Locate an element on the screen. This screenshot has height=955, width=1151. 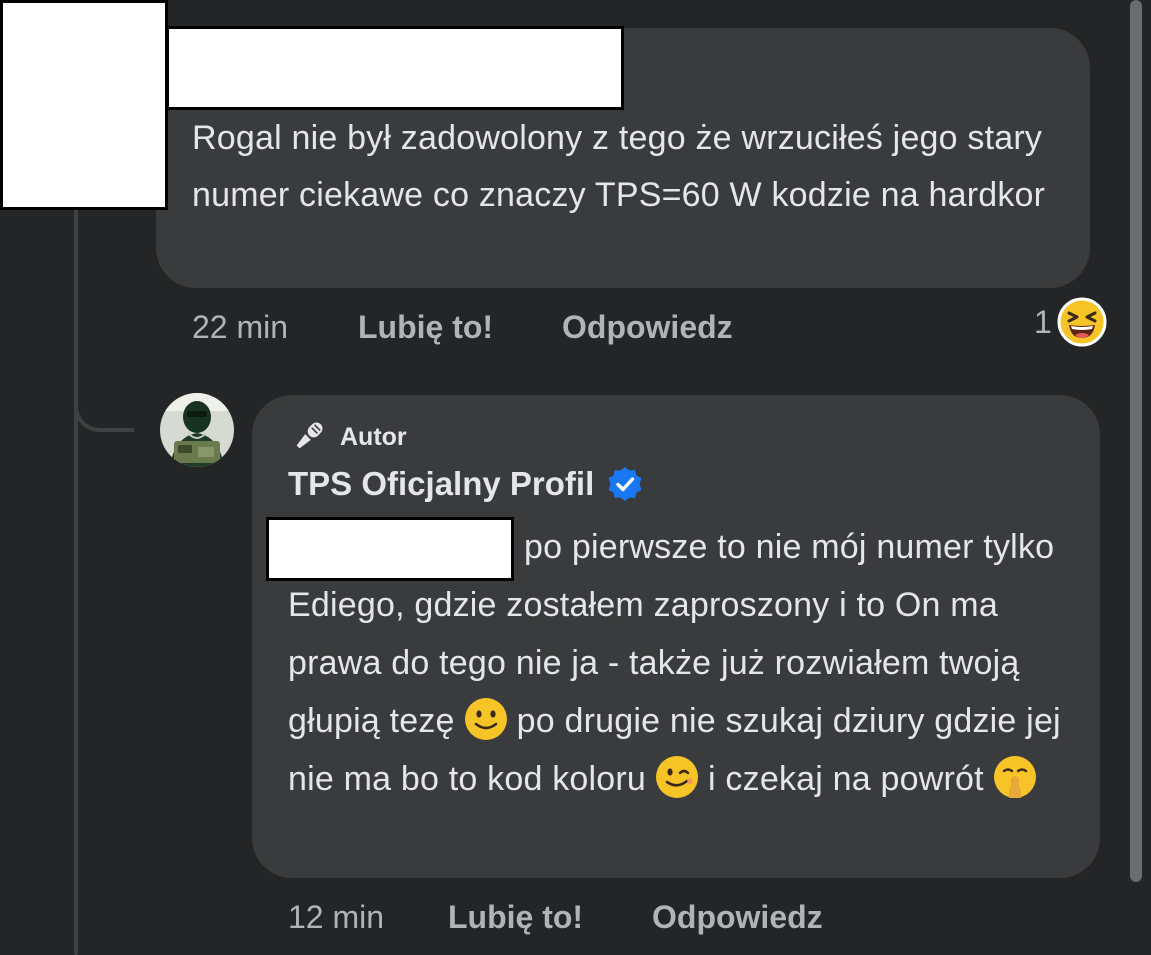
reaction-summary: 1 is located at coordinates (1071, 322).